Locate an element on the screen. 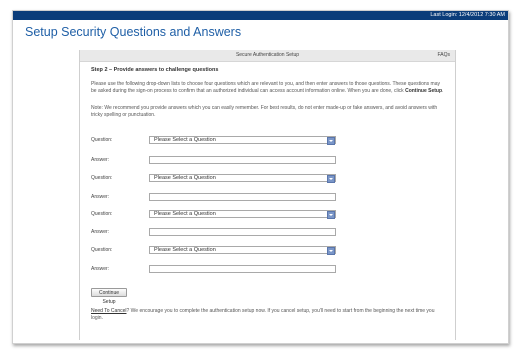 The height and width of the screenshot is (356, 519). question-select-4: Please Select a Question is located at coordinates (242, 250).